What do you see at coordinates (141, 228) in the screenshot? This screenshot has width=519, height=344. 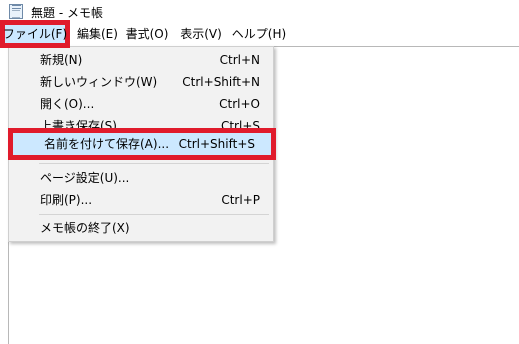 I see `menu-item-exit: メモ帳の終了(X)` at bounding box center [141, 228].